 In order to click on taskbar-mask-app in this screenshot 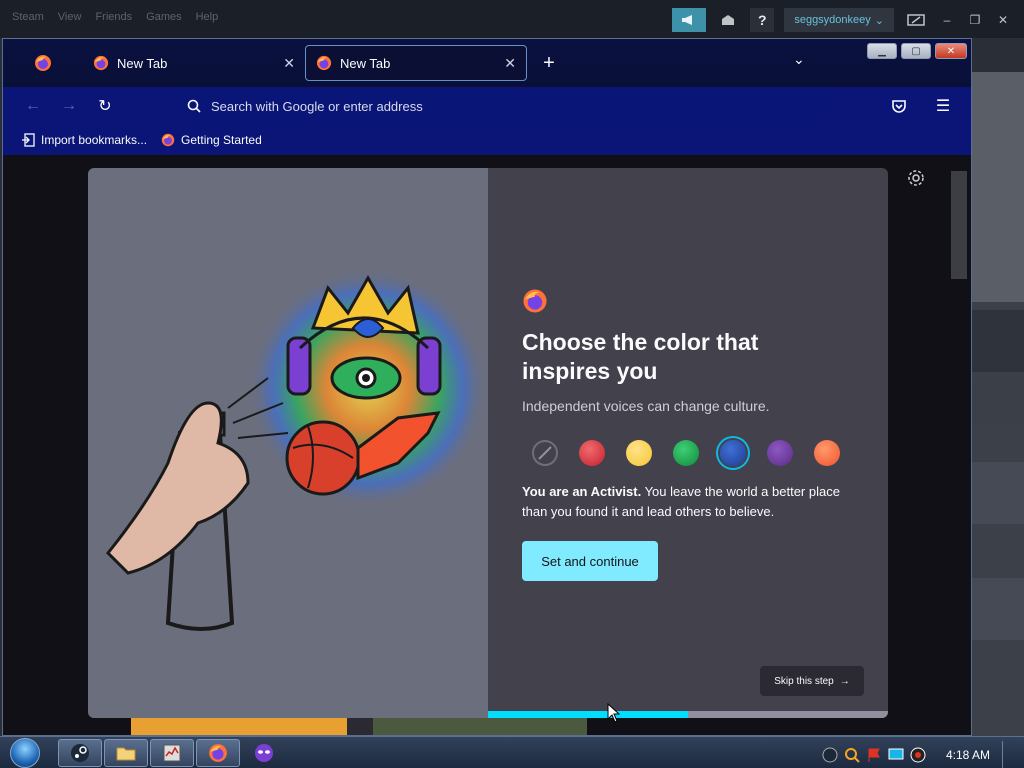, I will do `click(264, 753)`.